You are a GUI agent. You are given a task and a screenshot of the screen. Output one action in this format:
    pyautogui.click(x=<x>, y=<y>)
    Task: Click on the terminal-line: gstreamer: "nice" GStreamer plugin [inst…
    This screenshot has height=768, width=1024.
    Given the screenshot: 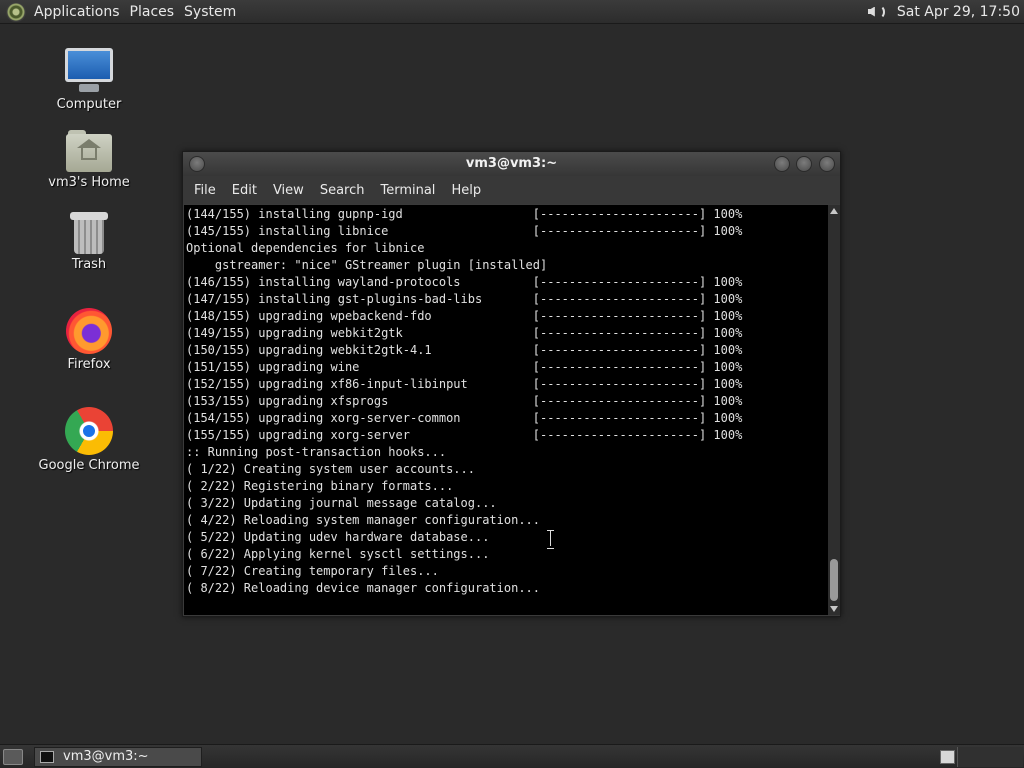 What is the action you would take?
    pyautogui.click(x=367, y=265)
    